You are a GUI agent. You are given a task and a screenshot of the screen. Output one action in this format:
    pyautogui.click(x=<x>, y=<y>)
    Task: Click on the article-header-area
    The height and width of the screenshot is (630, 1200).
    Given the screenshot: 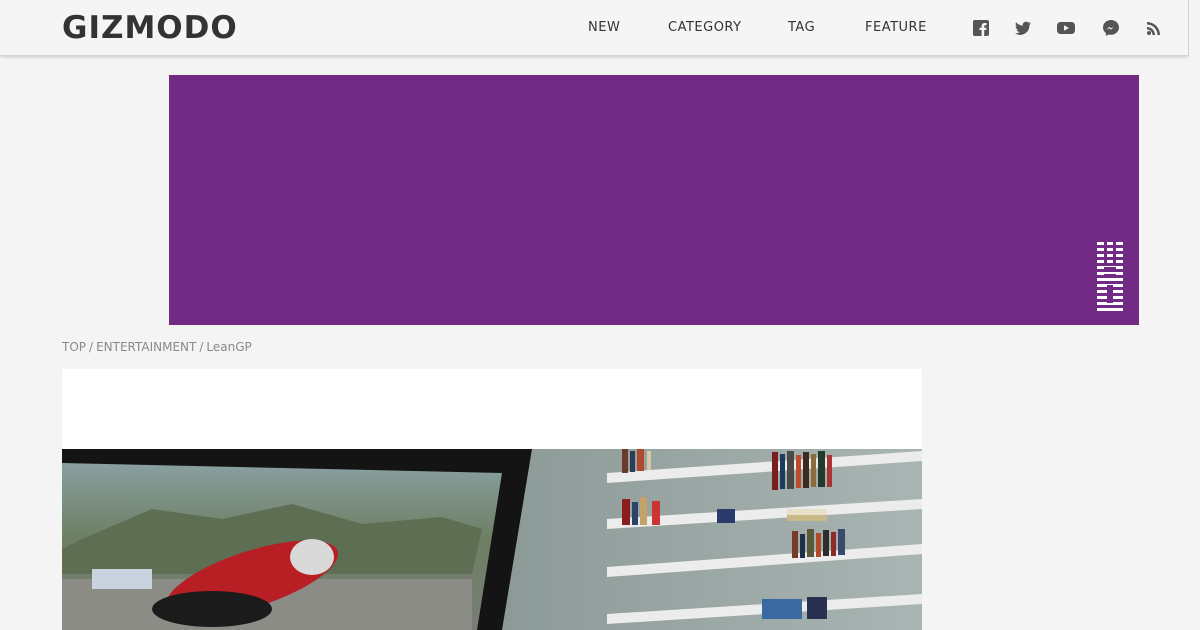 What is the action you would take?
    pyautogui.click(x=492, y=409)
    